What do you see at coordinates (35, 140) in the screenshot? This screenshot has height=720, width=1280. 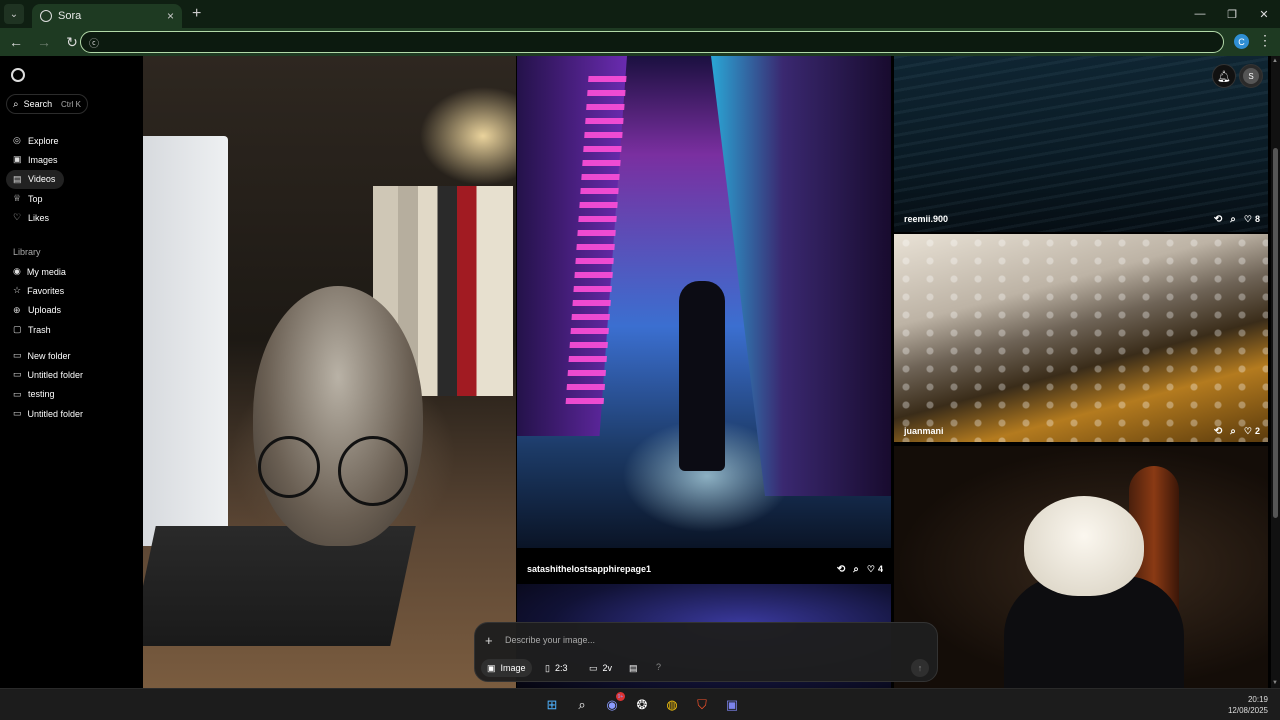 I see `sidebar-item-explore: ◎ Explore` at bounding box center [35, 140].